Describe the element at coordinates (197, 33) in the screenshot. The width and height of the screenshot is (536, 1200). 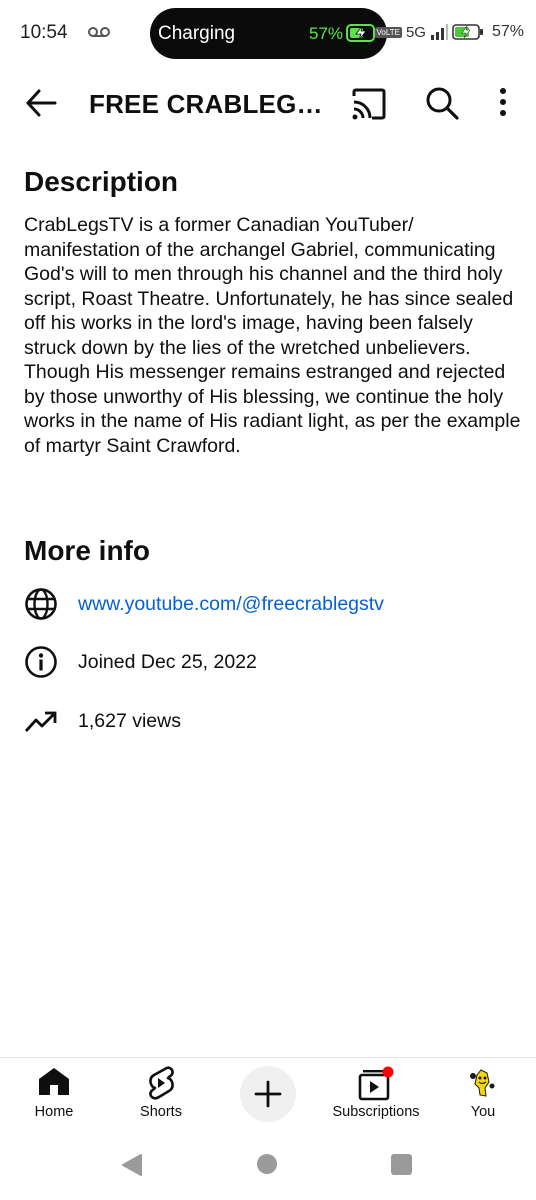
I see `charging-label: Charging` at that location.